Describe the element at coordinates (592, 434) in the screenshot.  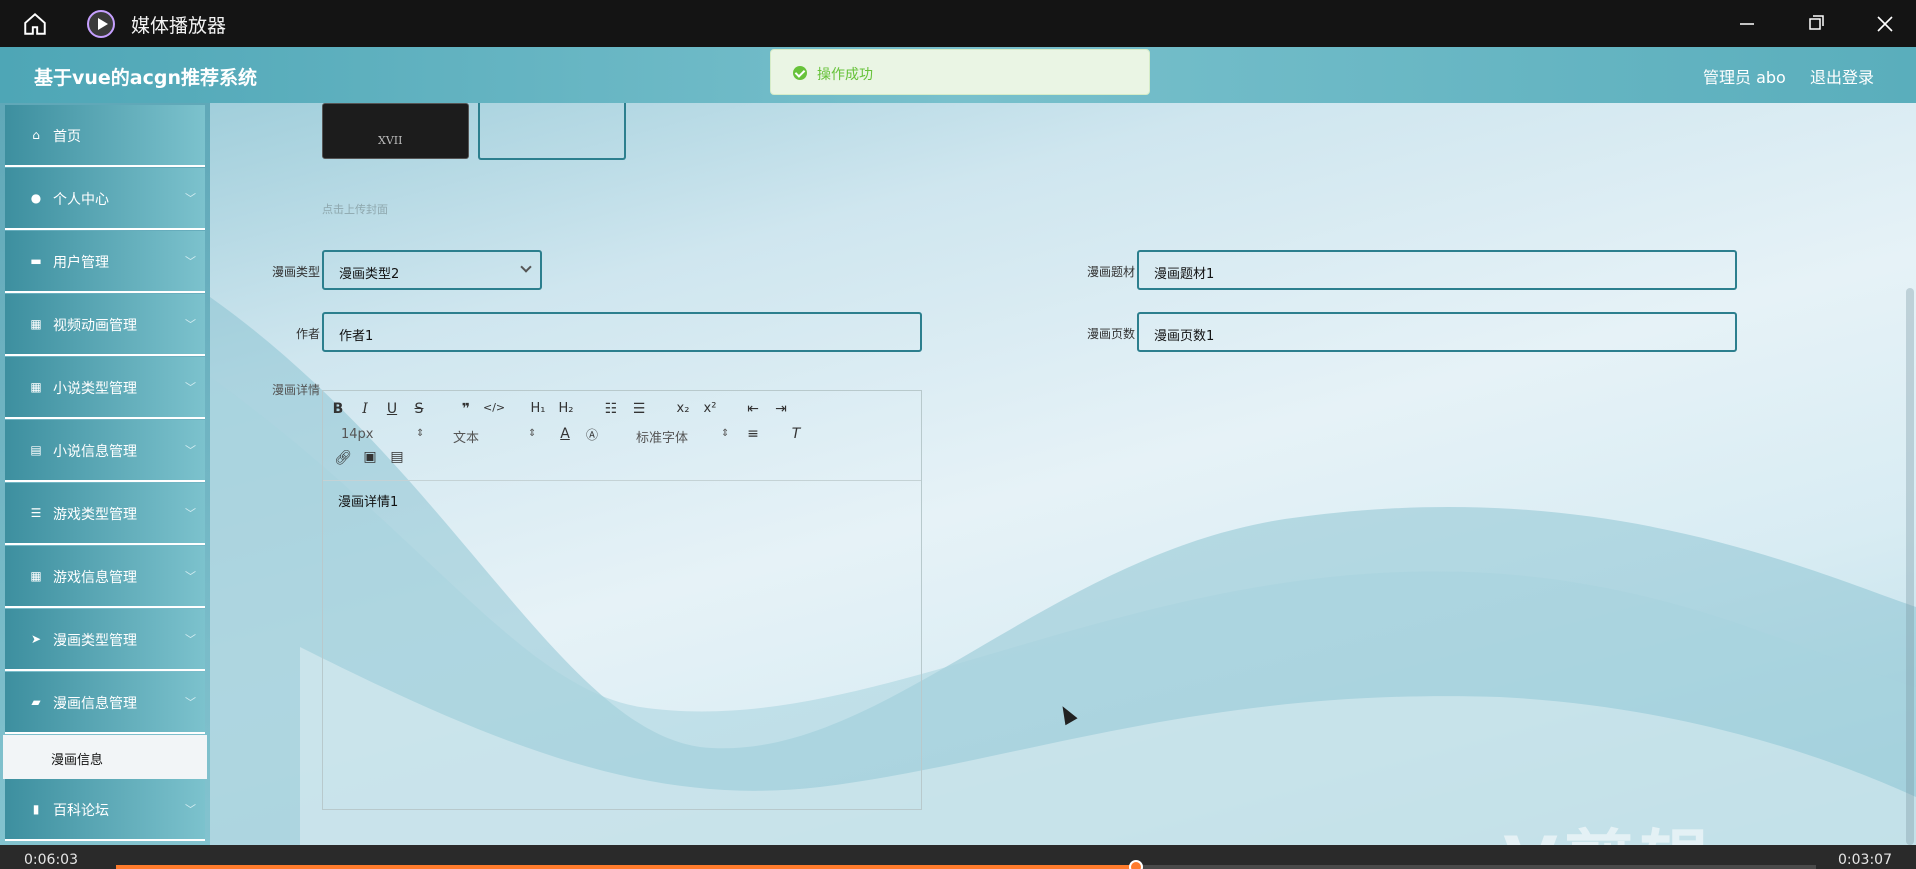
I see `background-color-icon: Ⓐ` at that location.